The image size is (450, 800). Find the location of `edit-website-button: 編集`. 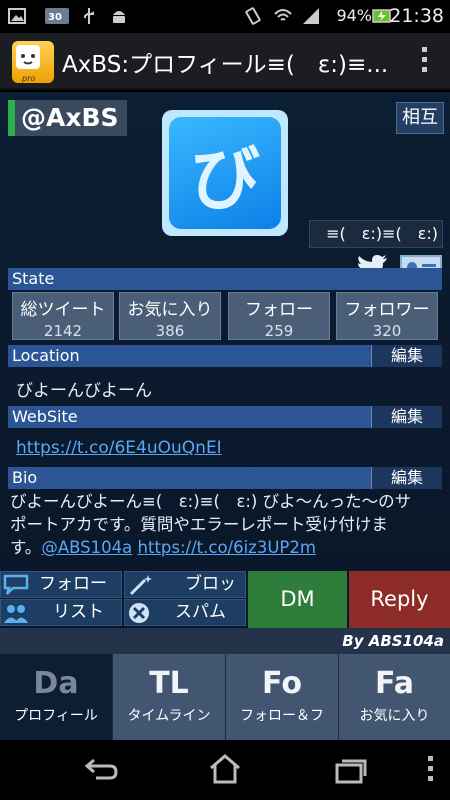

edit-website-button: 編集 is located at coordinates (406, 417).